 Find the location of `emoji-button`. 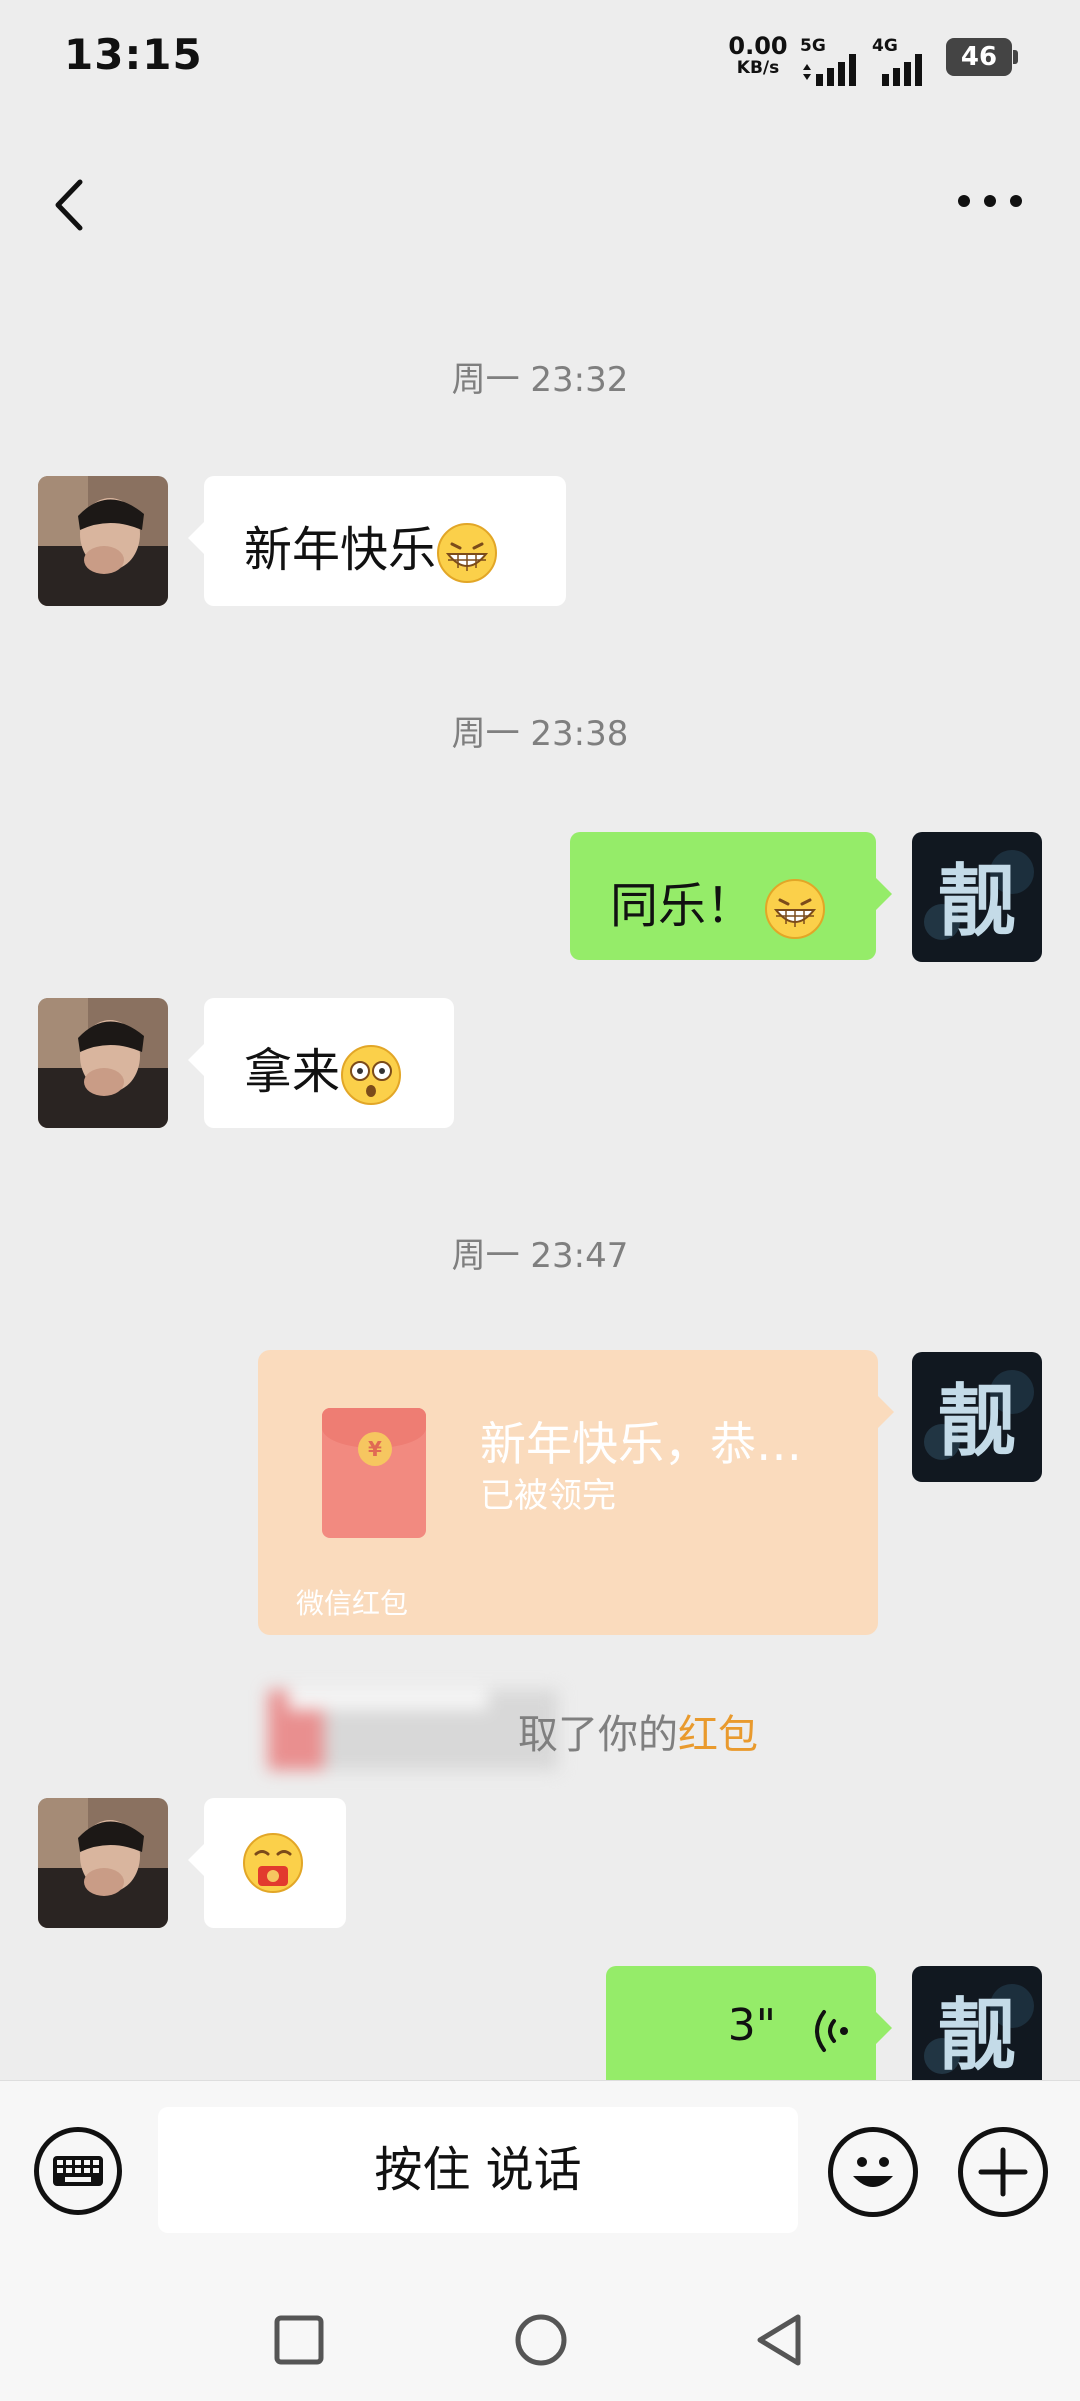

emoji-button is located at coordinates (873, 2172).